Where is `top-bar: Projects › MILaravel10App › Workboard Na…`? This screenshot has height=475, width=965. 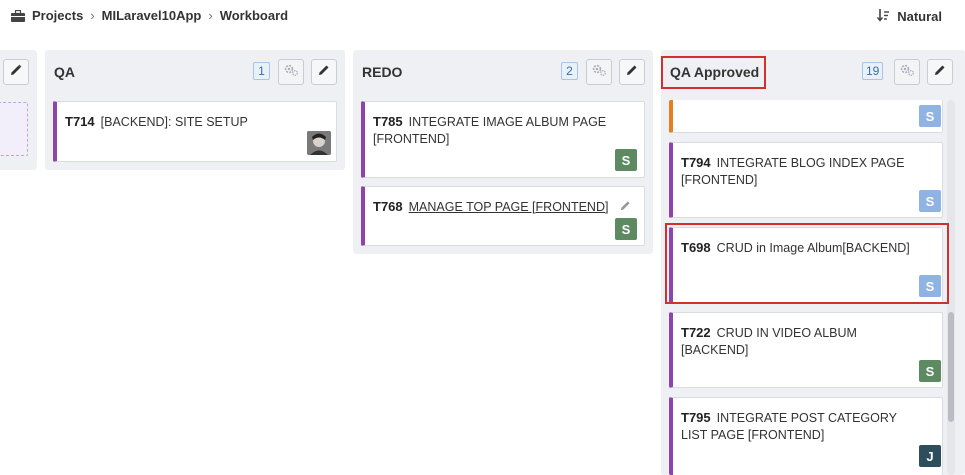 top-bar: Projects › MILaravel10App › Workboard Na… is located at coordinates (482, 17).